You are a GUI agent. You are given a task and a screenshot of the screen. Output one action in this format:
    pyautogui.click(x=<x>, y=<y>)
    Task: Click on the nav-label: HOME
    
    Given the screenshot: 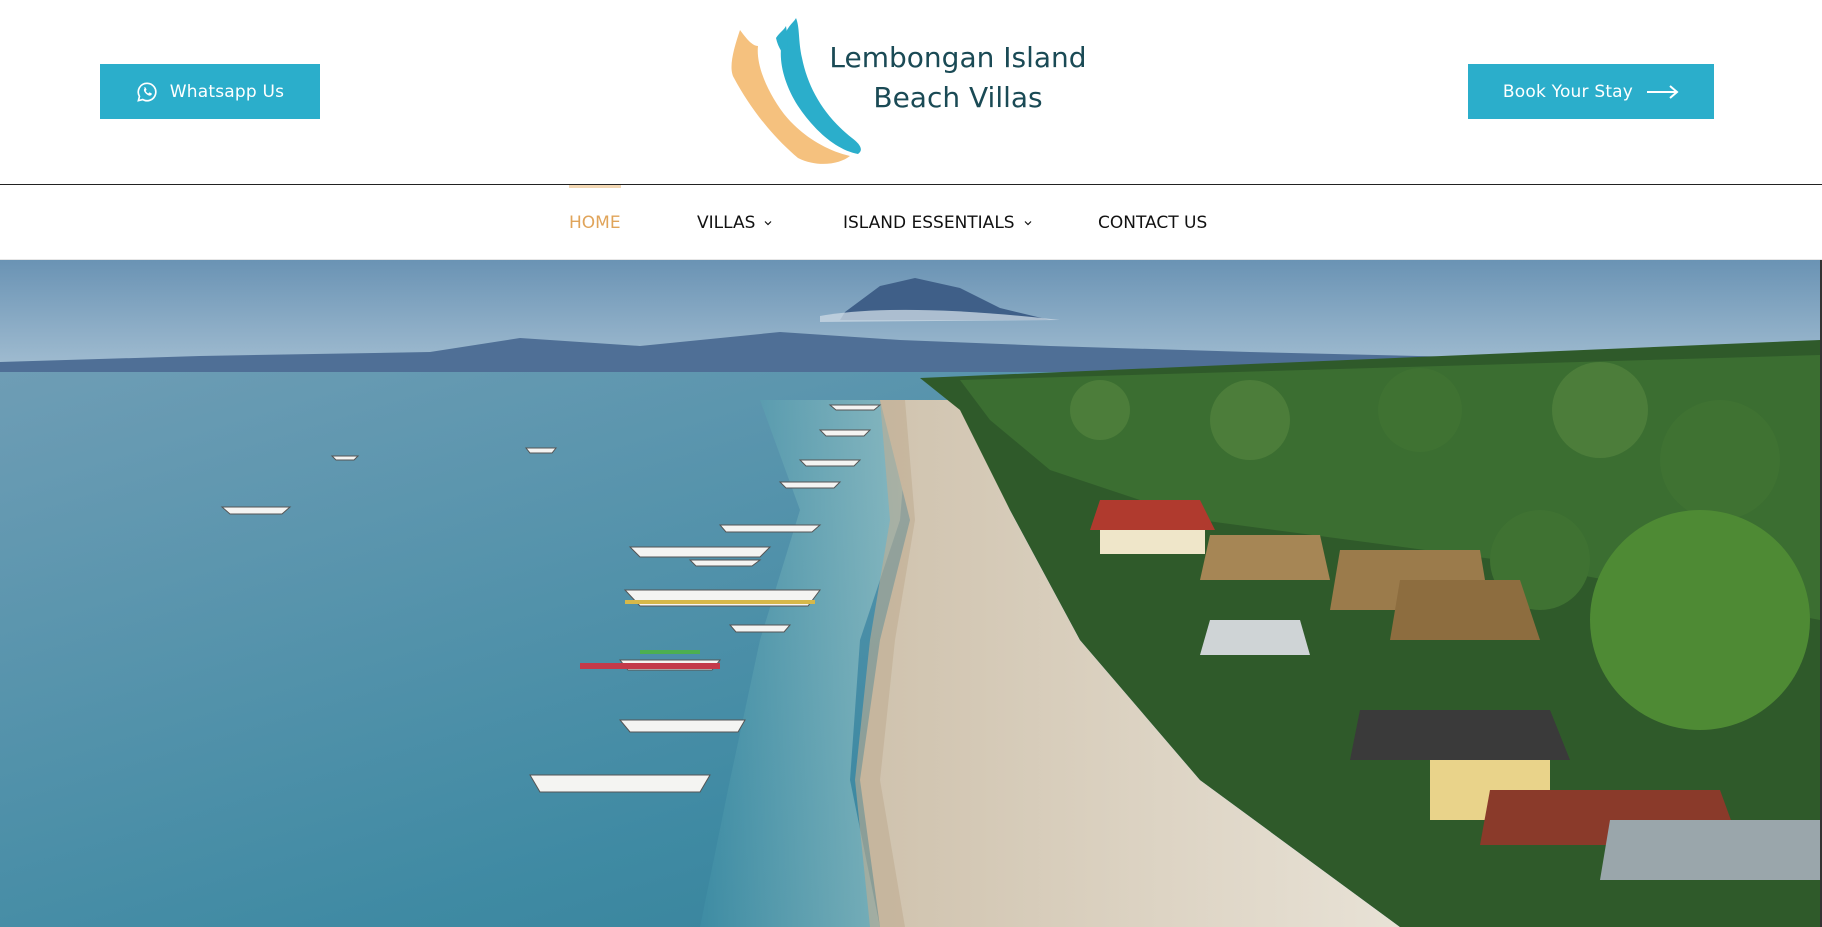 What is the action you would take?
    pyautogui.click(x=595, y=222)
    